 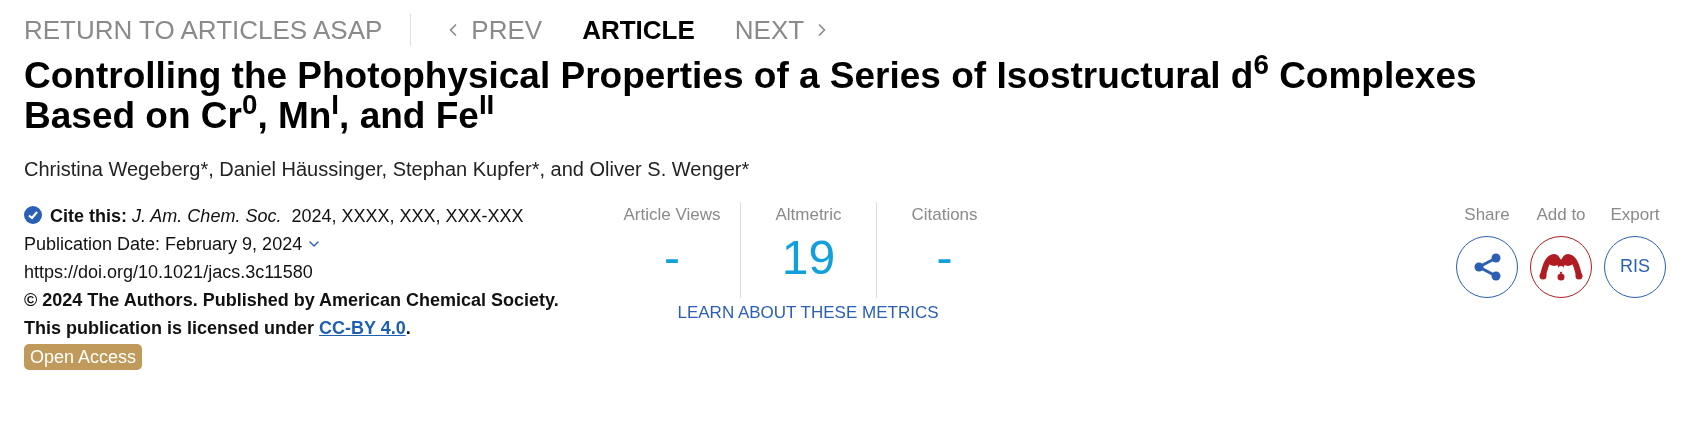 What do you see at coordinates (33, 215) in the screenshot?
I see `check-circle-icon` at bounding box center [33, 215].